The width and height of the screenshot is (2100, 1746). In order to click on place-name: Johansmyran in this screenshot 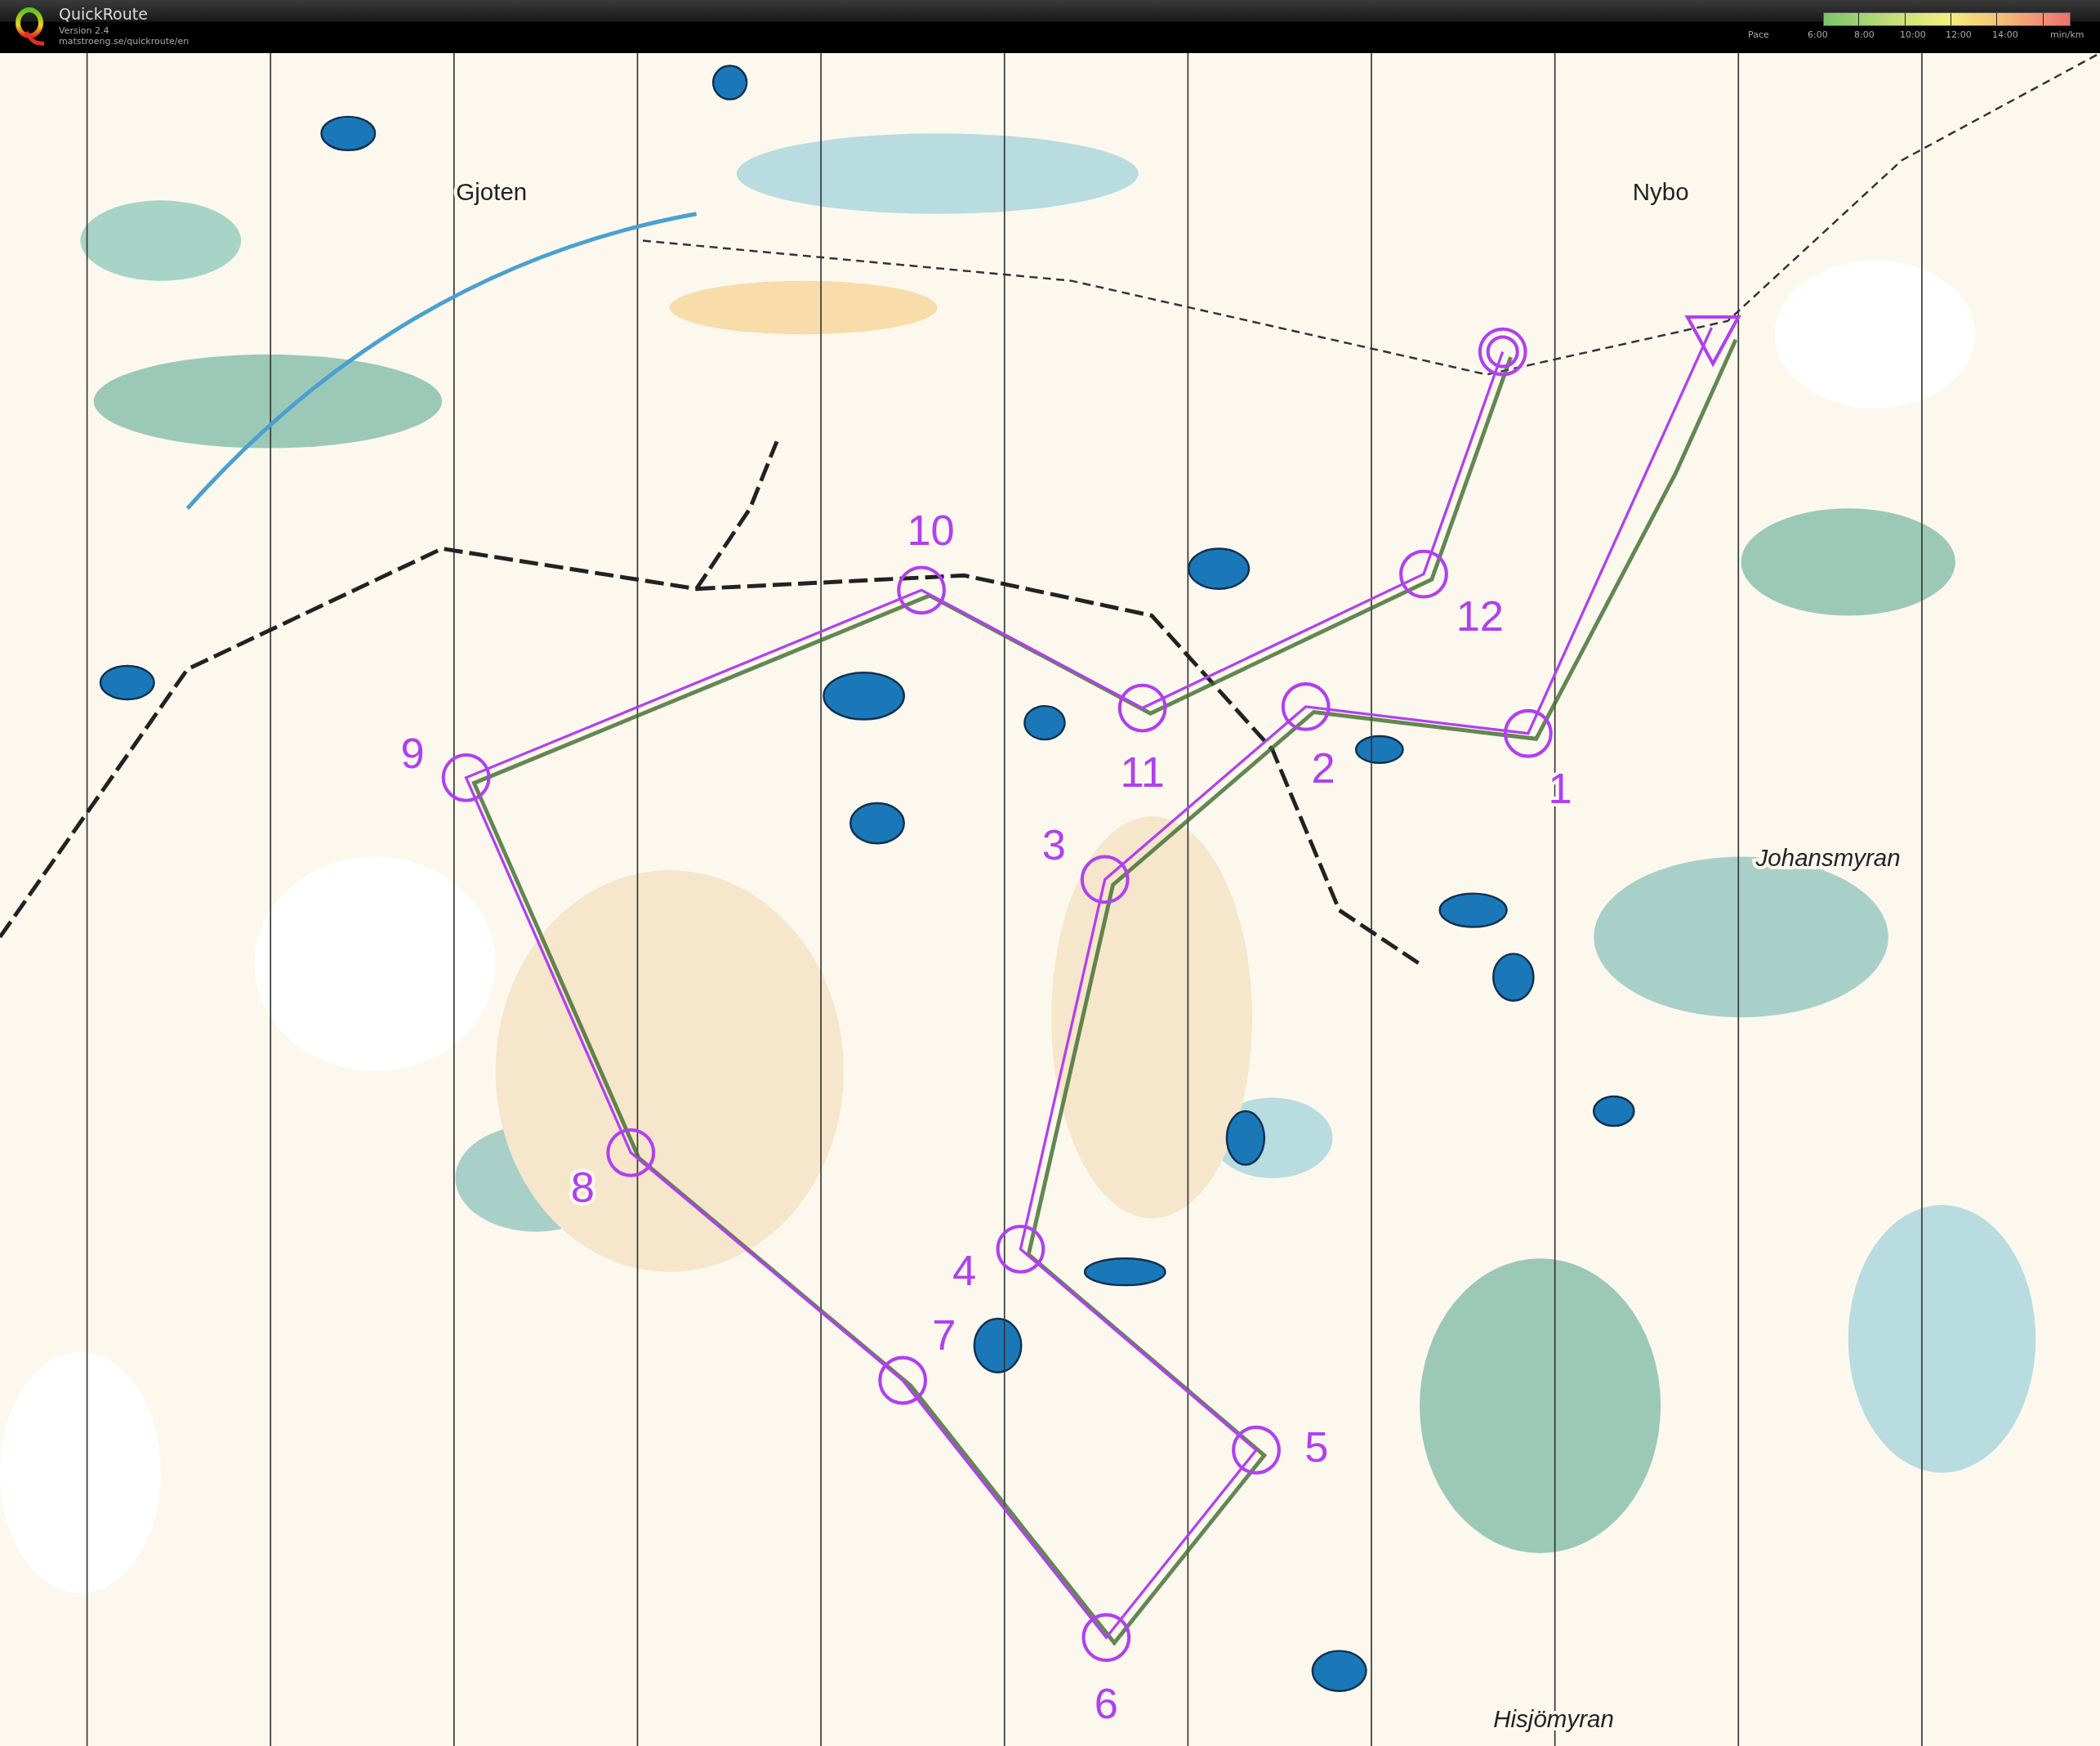, I will do `click(1828, 858)`.